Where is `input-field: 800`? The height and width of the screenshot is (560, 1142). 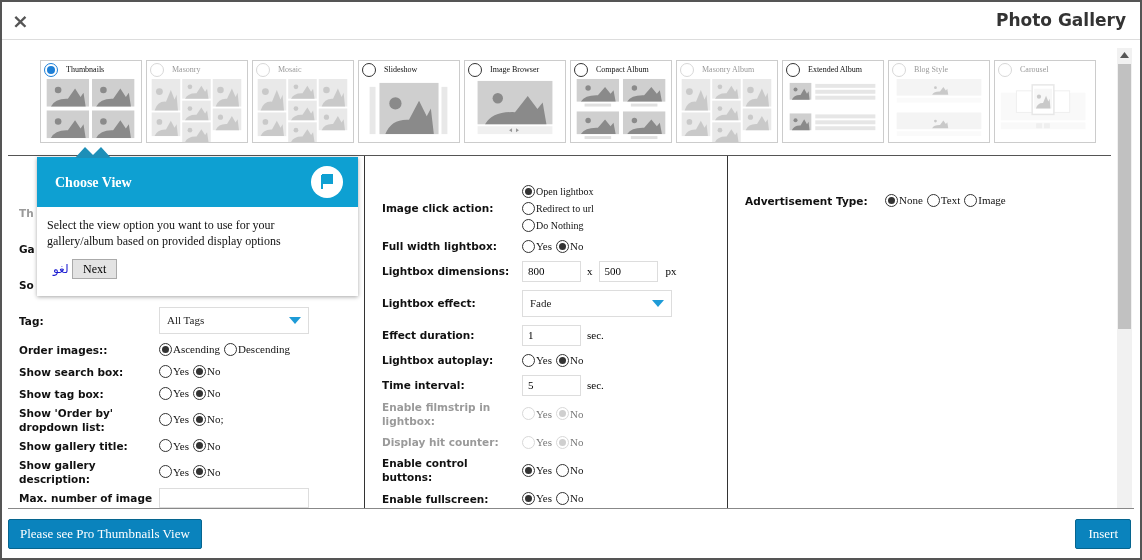 input-field: 800 is located at coordinates (551, 271).